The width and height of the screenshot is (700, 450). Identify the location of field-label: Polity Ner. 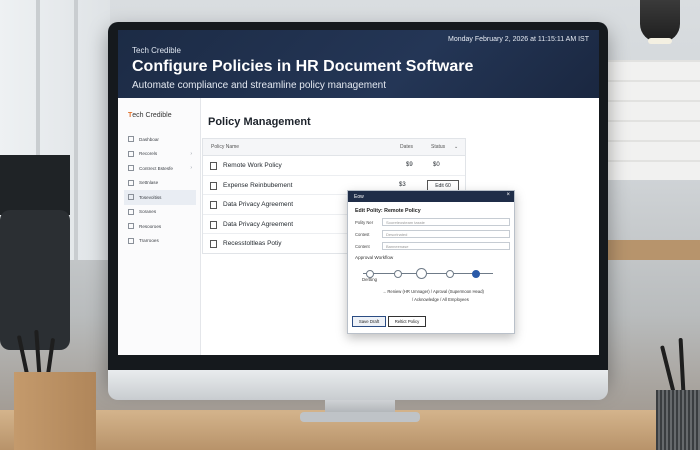
(364, 222).